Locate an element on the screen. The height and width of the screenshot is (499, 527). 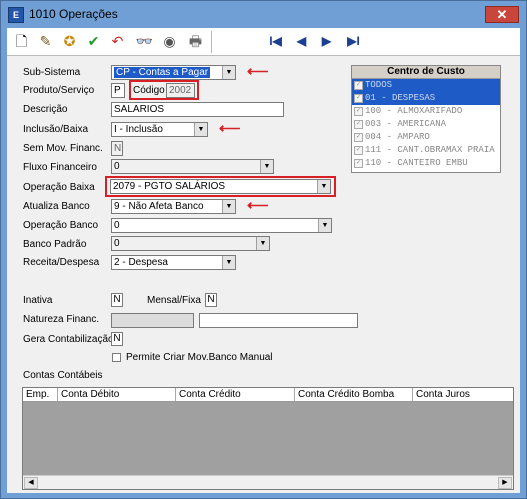
fluxo-financeiro-select: 0 ▼ is located at coordinates (192, 166).